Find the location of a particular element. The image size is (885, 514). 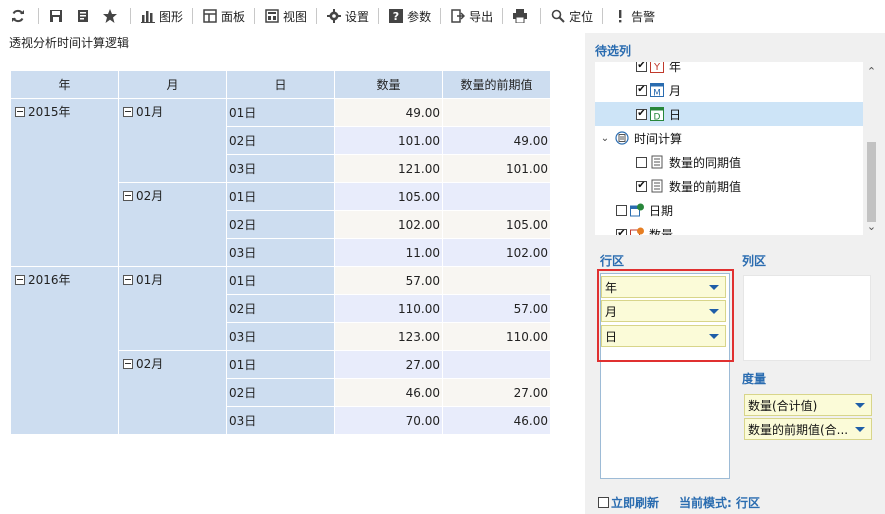

year-label: 2016年 is located at coordinates (49, 280).